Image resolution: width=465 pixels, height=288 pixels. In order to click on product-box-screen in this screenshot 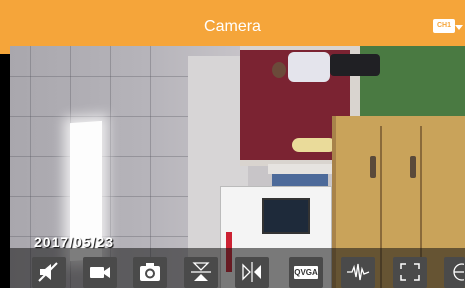, I will do `click(286, 216)`.